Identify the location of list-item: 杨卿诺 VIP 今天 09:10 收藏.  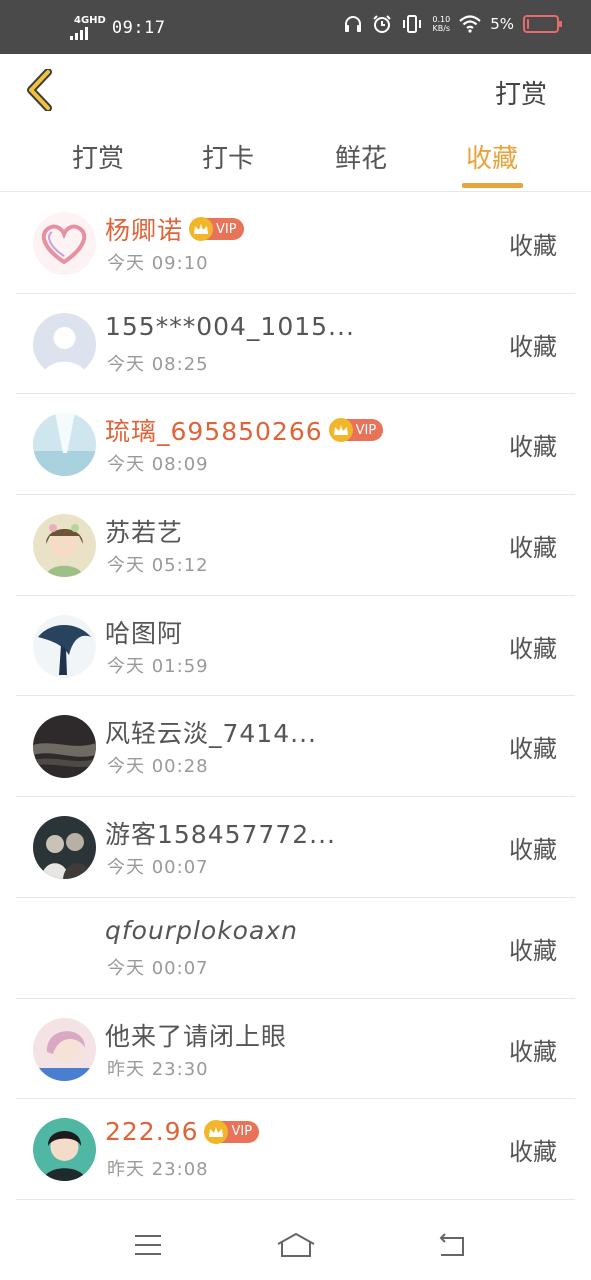
(295, 243).